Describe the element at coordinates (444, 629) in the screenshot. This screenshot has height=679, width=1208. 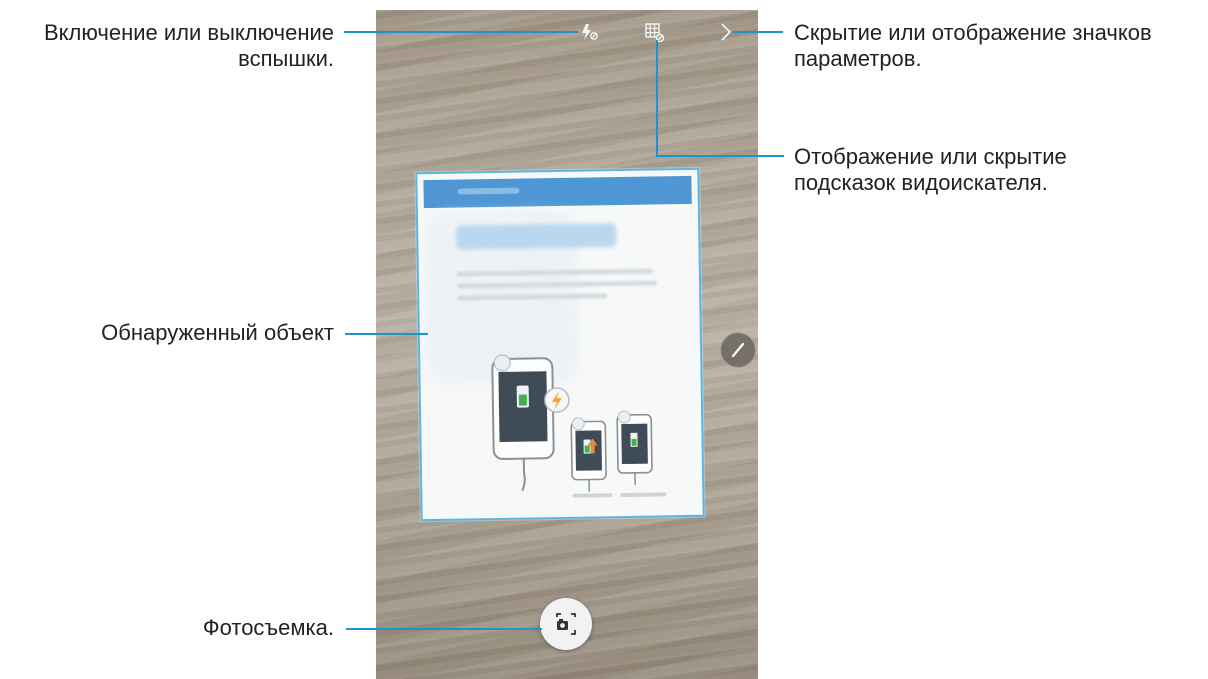
I see `capture-callout-line` at that location.